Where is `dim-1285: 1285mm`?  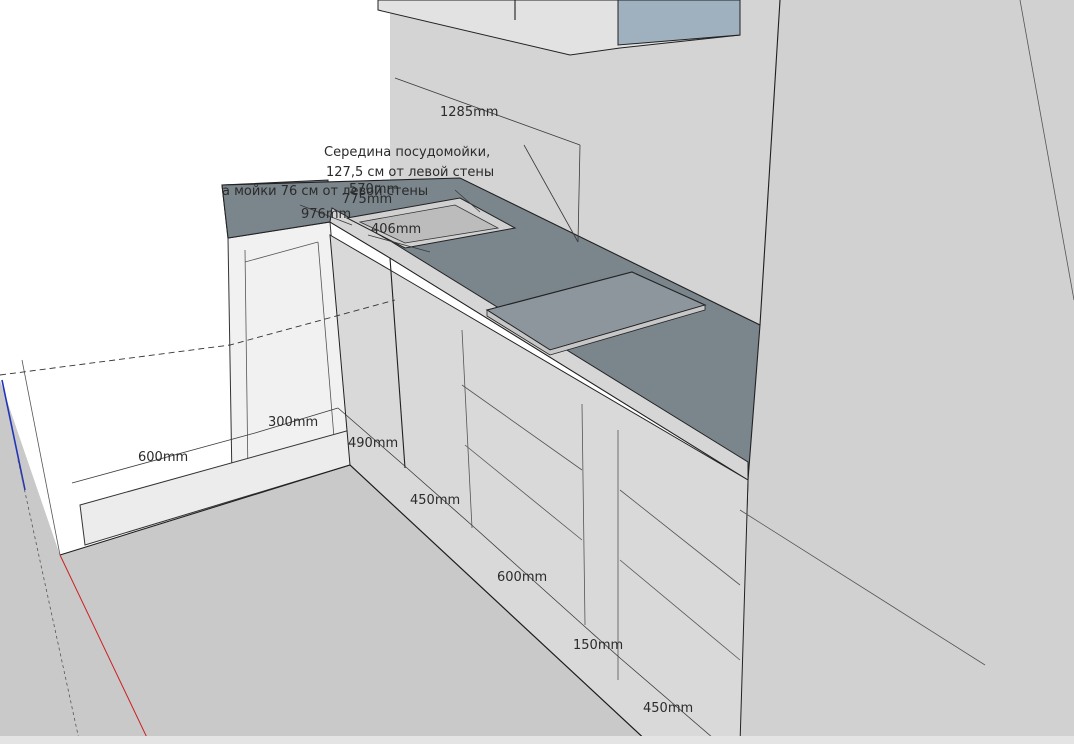 dim-1285: 1285mm is located at coordinates (469, 112).